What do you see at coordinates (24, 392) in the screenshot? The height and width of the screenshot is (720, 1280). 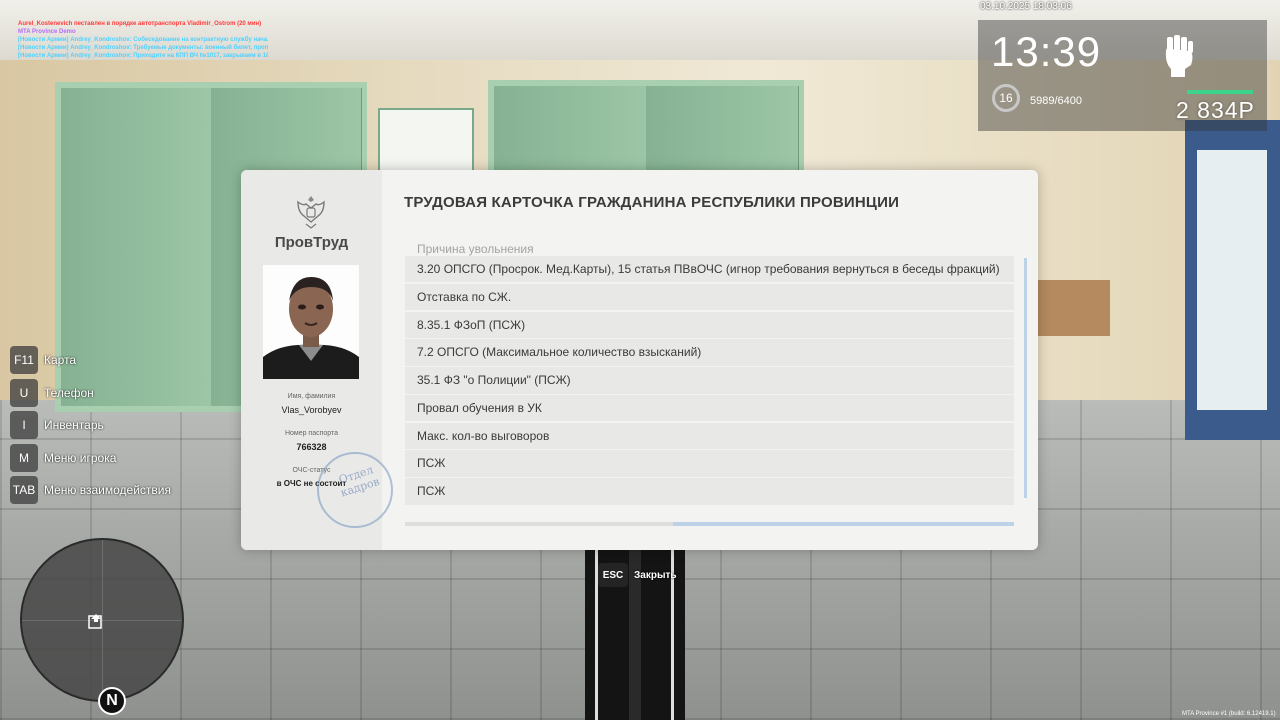 I see `hotkey-key: U` at bounding box center [24, 392].